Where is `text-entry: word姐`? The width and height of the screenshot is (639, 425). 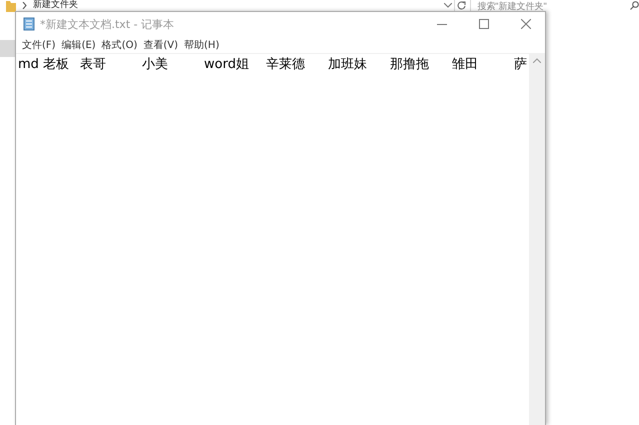
text-entry: word姐 is located at coordinates (227, 64).